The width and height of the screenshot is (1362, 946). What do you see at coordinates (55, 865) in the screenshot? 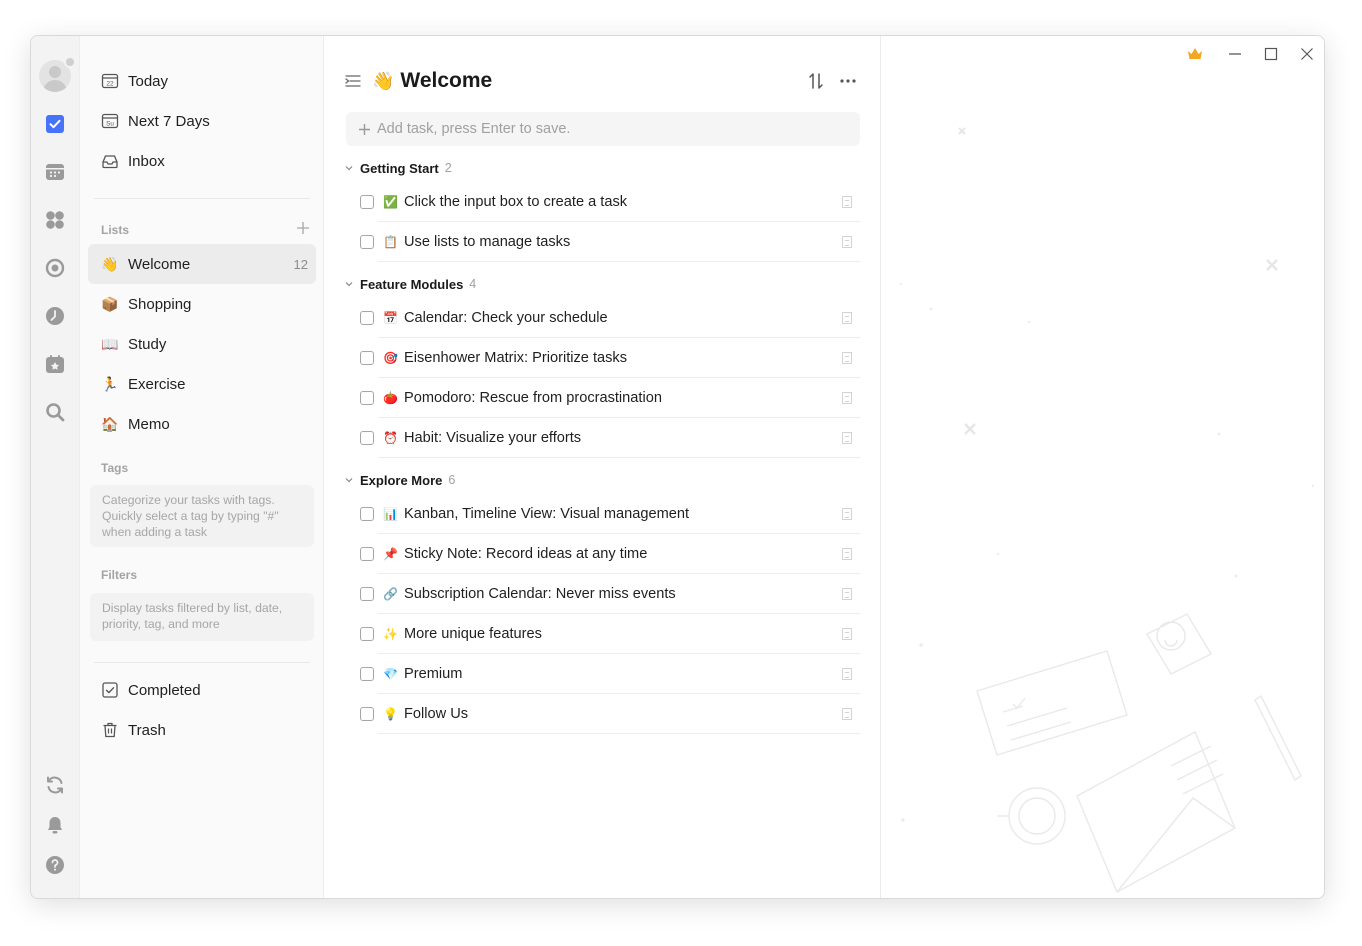
I see `help-icon` at bounding box center [55, 865].